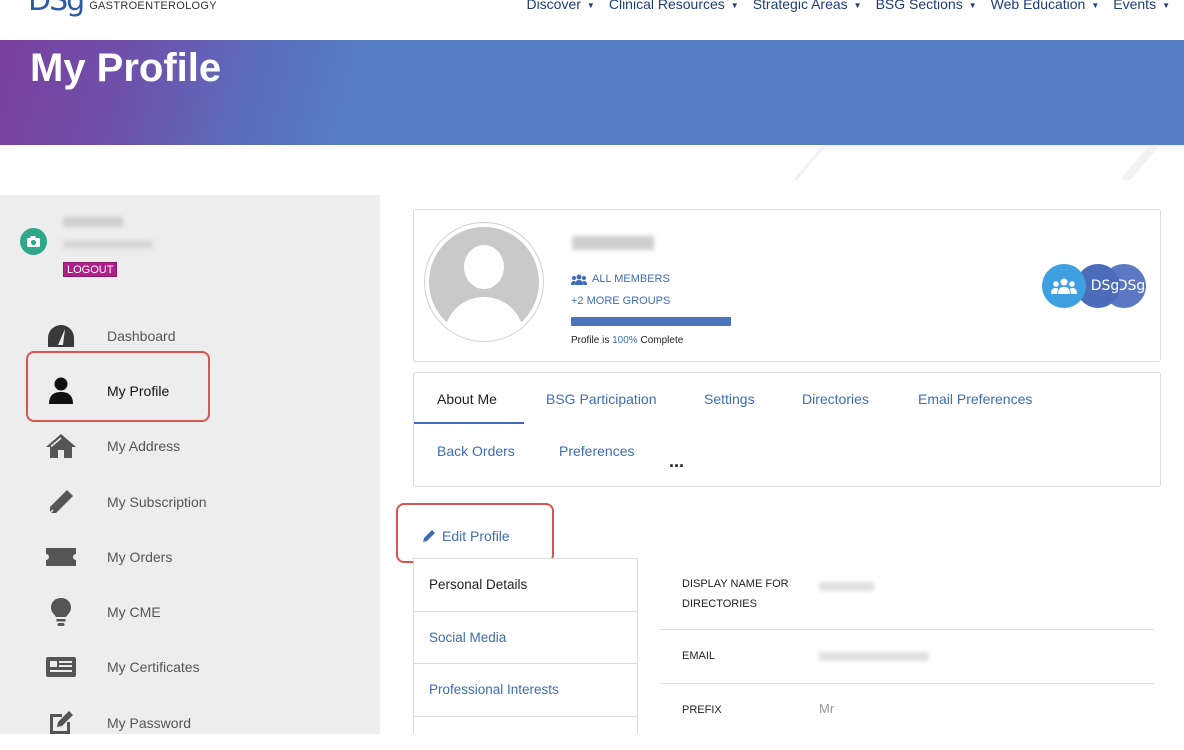 Image resolution: width=1184 pixels, height=750 pixels. What do you see at coordinates (975, 399) in the screenshot?
I see `tab-email-preferences: Email Preferences` at bounding box center [975, 399].